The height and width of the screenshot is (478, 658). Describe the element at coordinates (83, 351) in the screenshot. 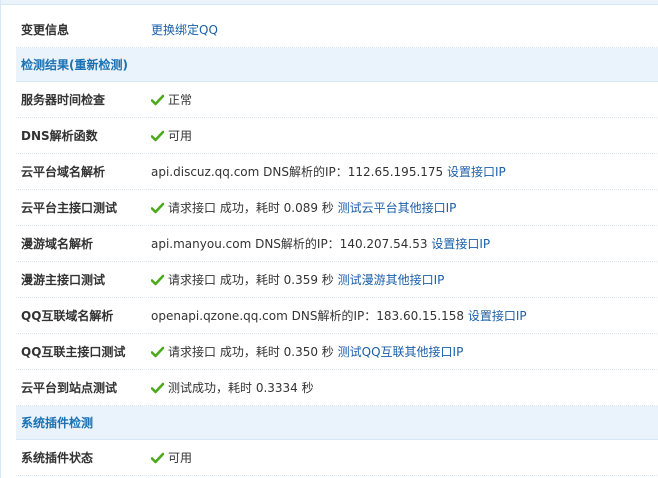

I see `row-label: QQ互联主接口测试` at that location.